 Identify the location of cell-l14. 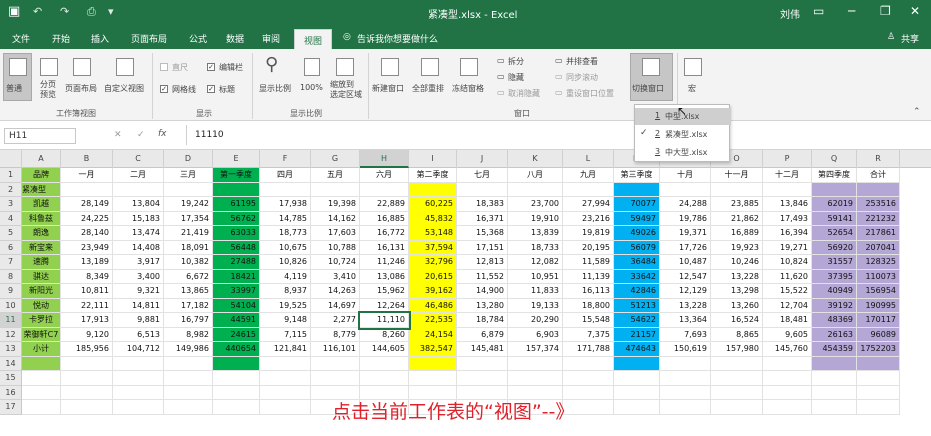
(588, 363).